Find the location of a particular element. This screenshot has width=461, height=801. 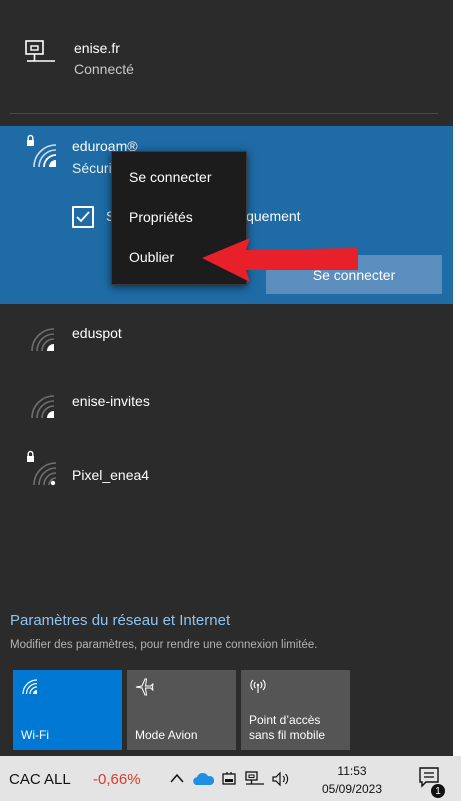

flyout-edge is located at coordinates (457, 378).